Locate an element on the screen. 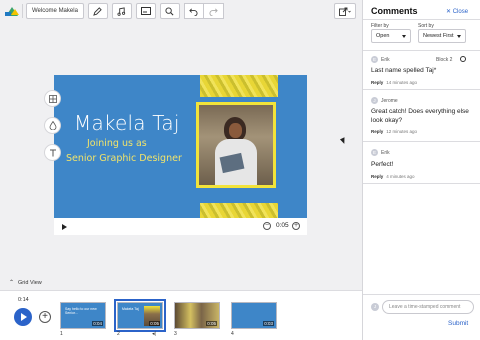 This screenshot has width=480, height=340. slide-thumbnail: Say hello to our new Senior... 0:04 is located at coordinates (83, 315).